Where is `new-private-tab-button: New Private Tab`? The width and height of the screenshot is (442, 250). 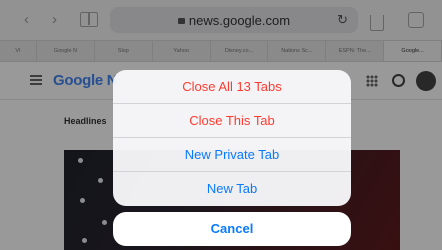 new-private-tab-button: New Private Tab is located at coordinates (232, 155).